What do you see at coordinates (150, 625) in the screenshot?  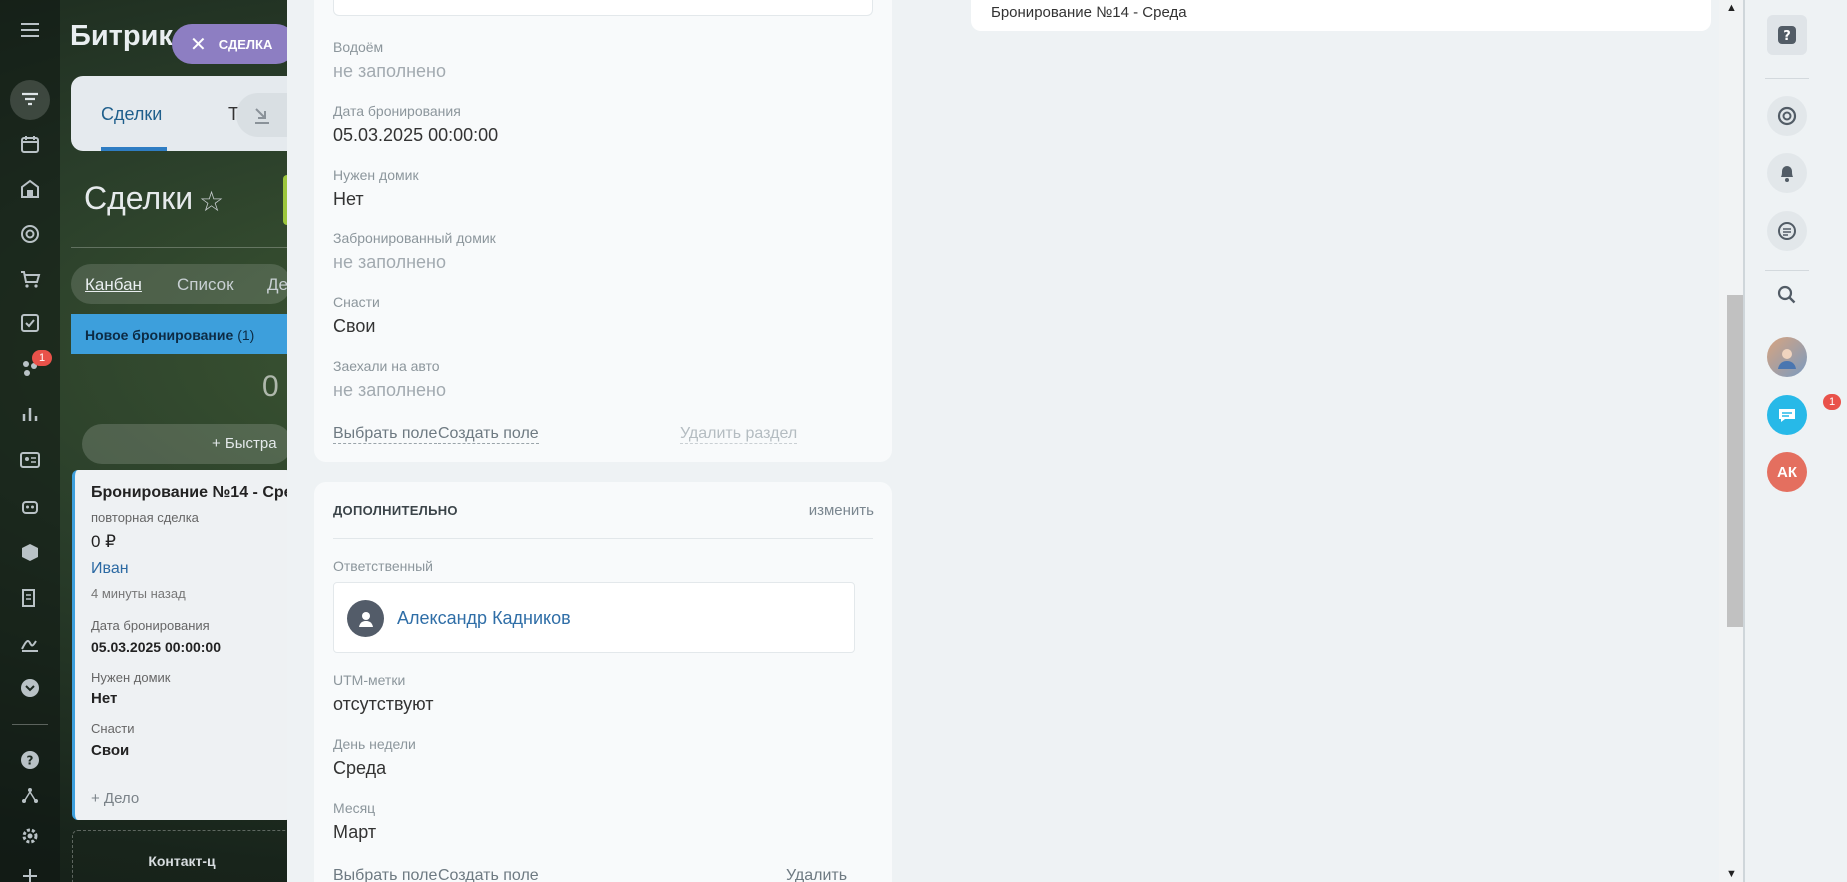 I see `deal-card-field-label: Дата бронирования` at bounding box center [150, 625].